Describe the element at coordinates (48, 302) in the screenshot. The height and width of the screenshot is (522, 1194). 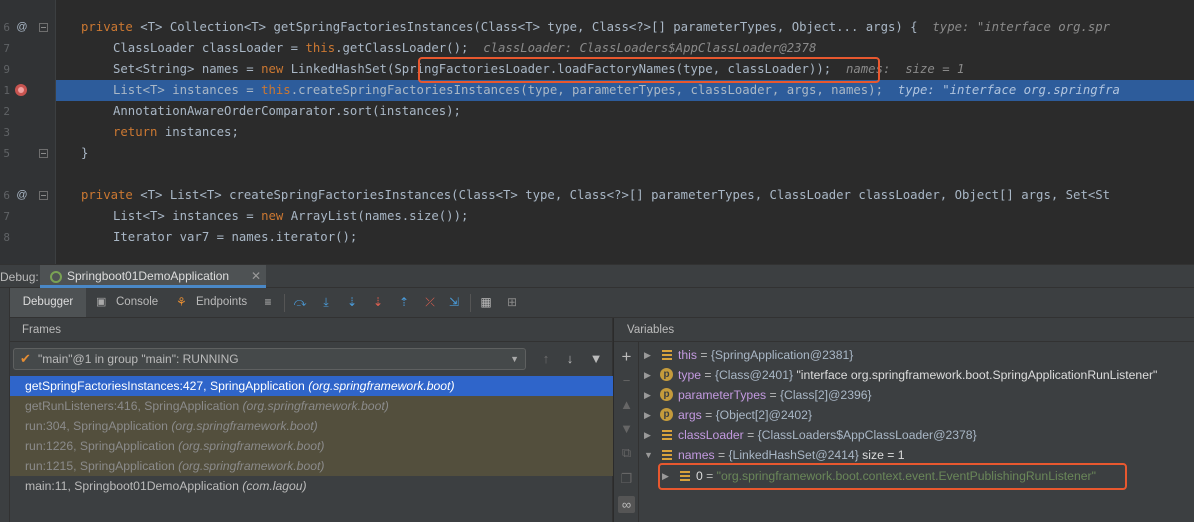
I see `tab-debugger: Debugger` at that location.